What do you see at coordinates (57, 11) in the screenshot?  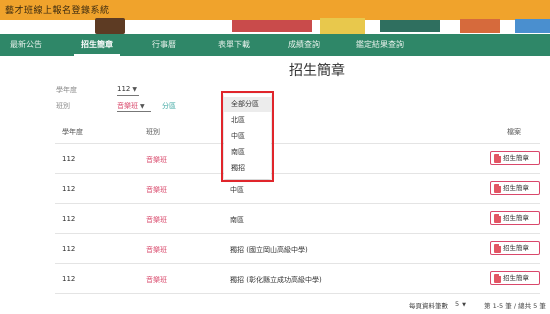 I see `app-title: 藝才班線上報名登錄系統` at bounding box center [57, 11].